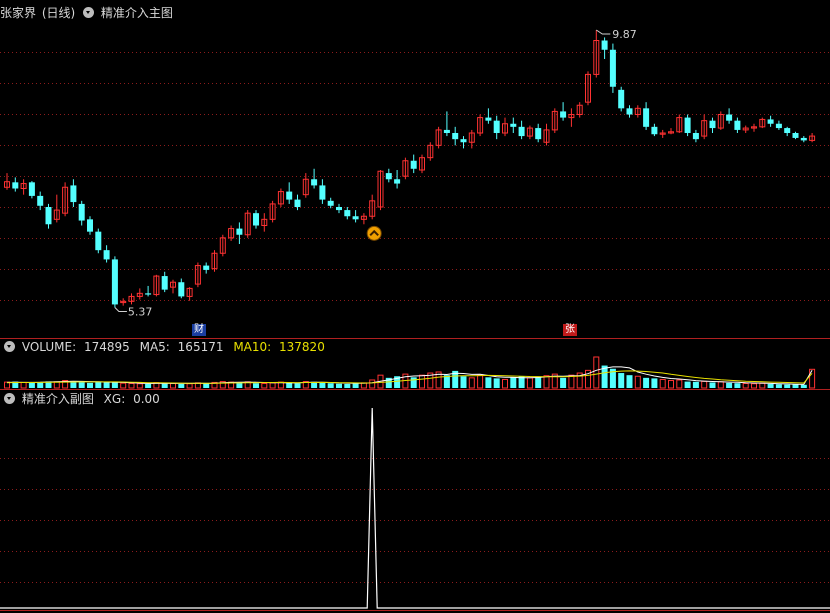 The height and width of the screenshot is (613, 830). What do you see at coordinates (9, 346) in the screenshot?
I see `volume-dropdown-icon` at bounding box center [9, 346].